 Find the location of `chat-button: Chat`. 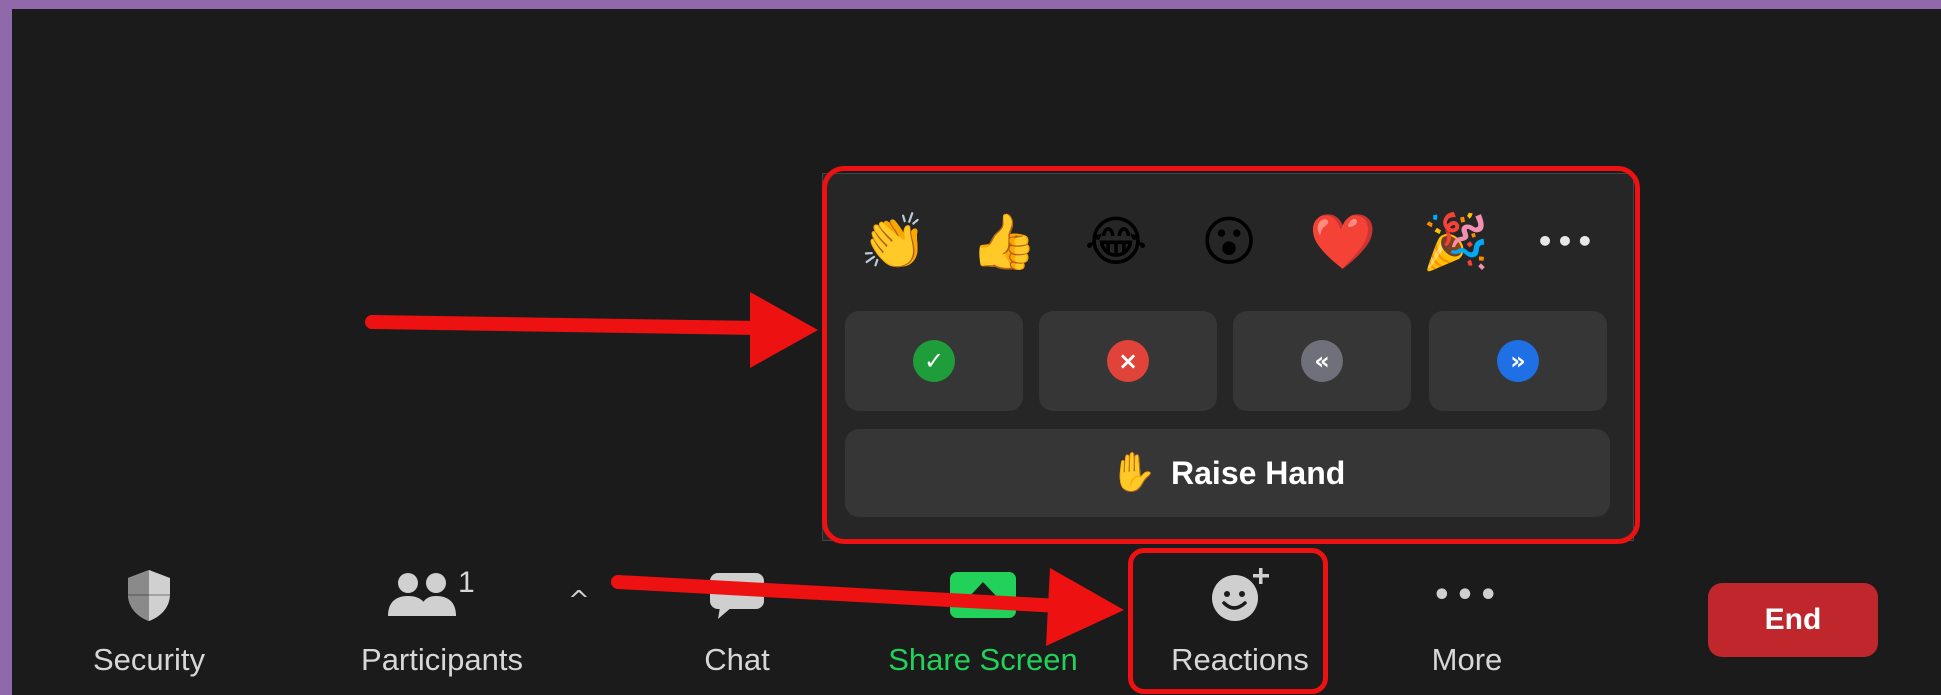

chat-button: Chat is located at coordinates (737, 625).